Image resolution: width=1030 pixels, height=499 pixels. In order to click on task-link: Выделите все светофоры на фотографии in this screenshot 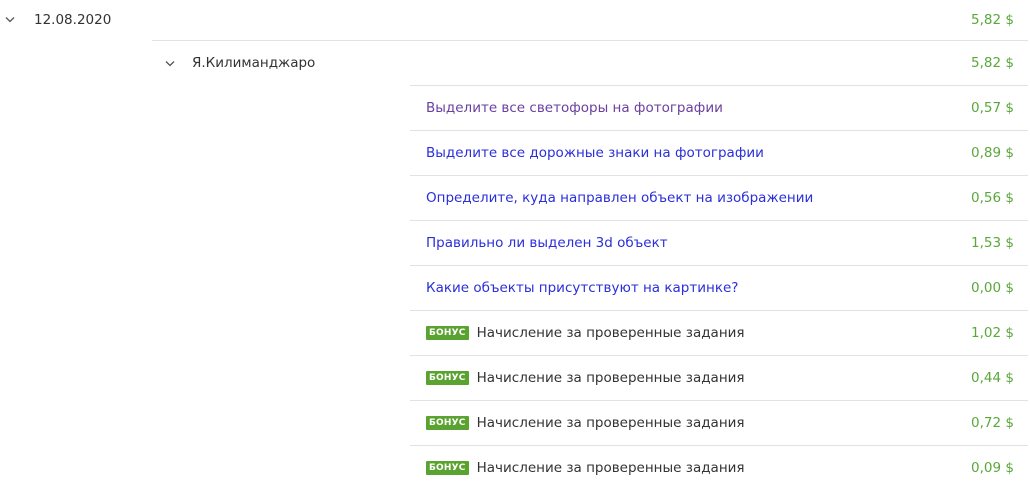, I will do `click(574, 108)`.